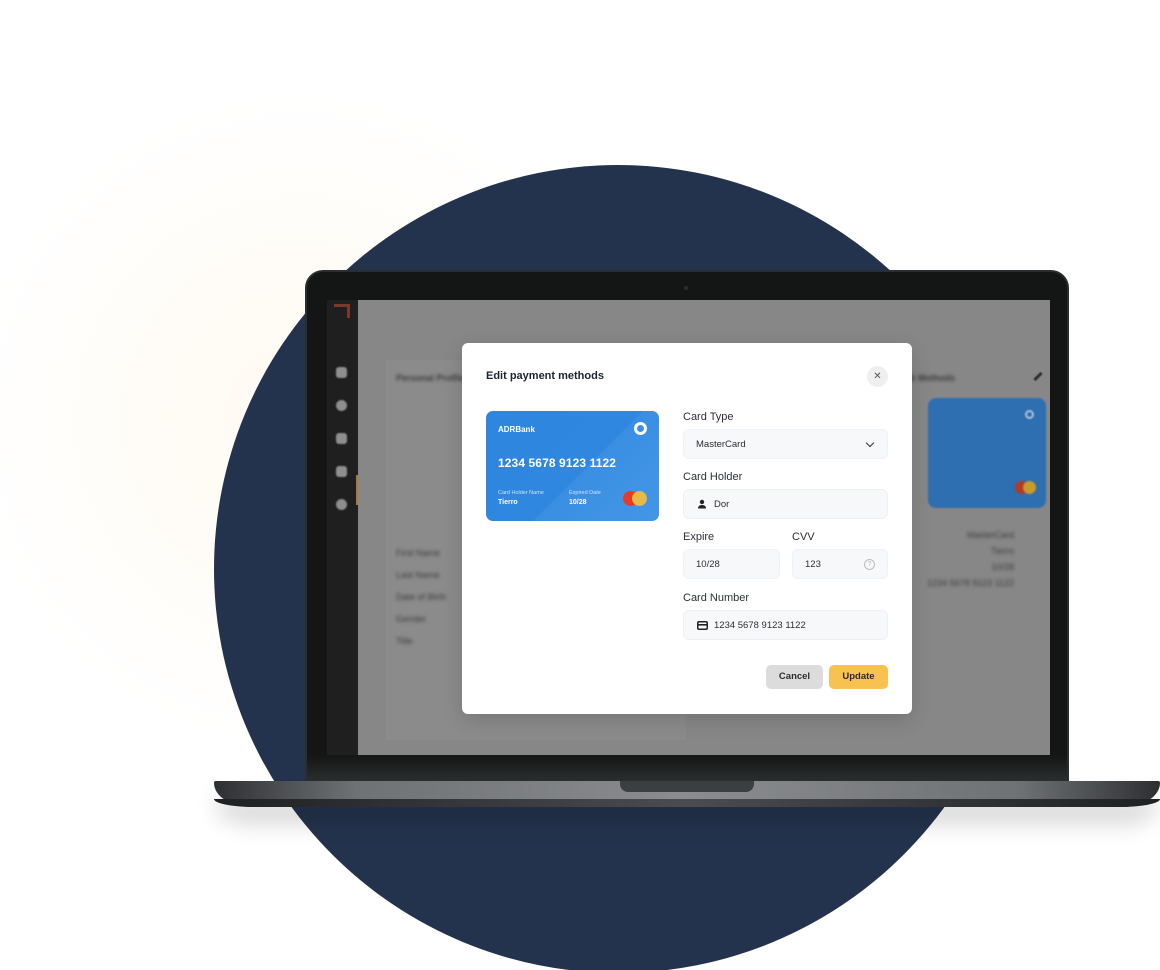 This screenshot has height=970, width=1160. What do you see at coordinates (411, 619) in the screenshot?
I see `profile-field-label: Gender` at bounding box center [411, 619].